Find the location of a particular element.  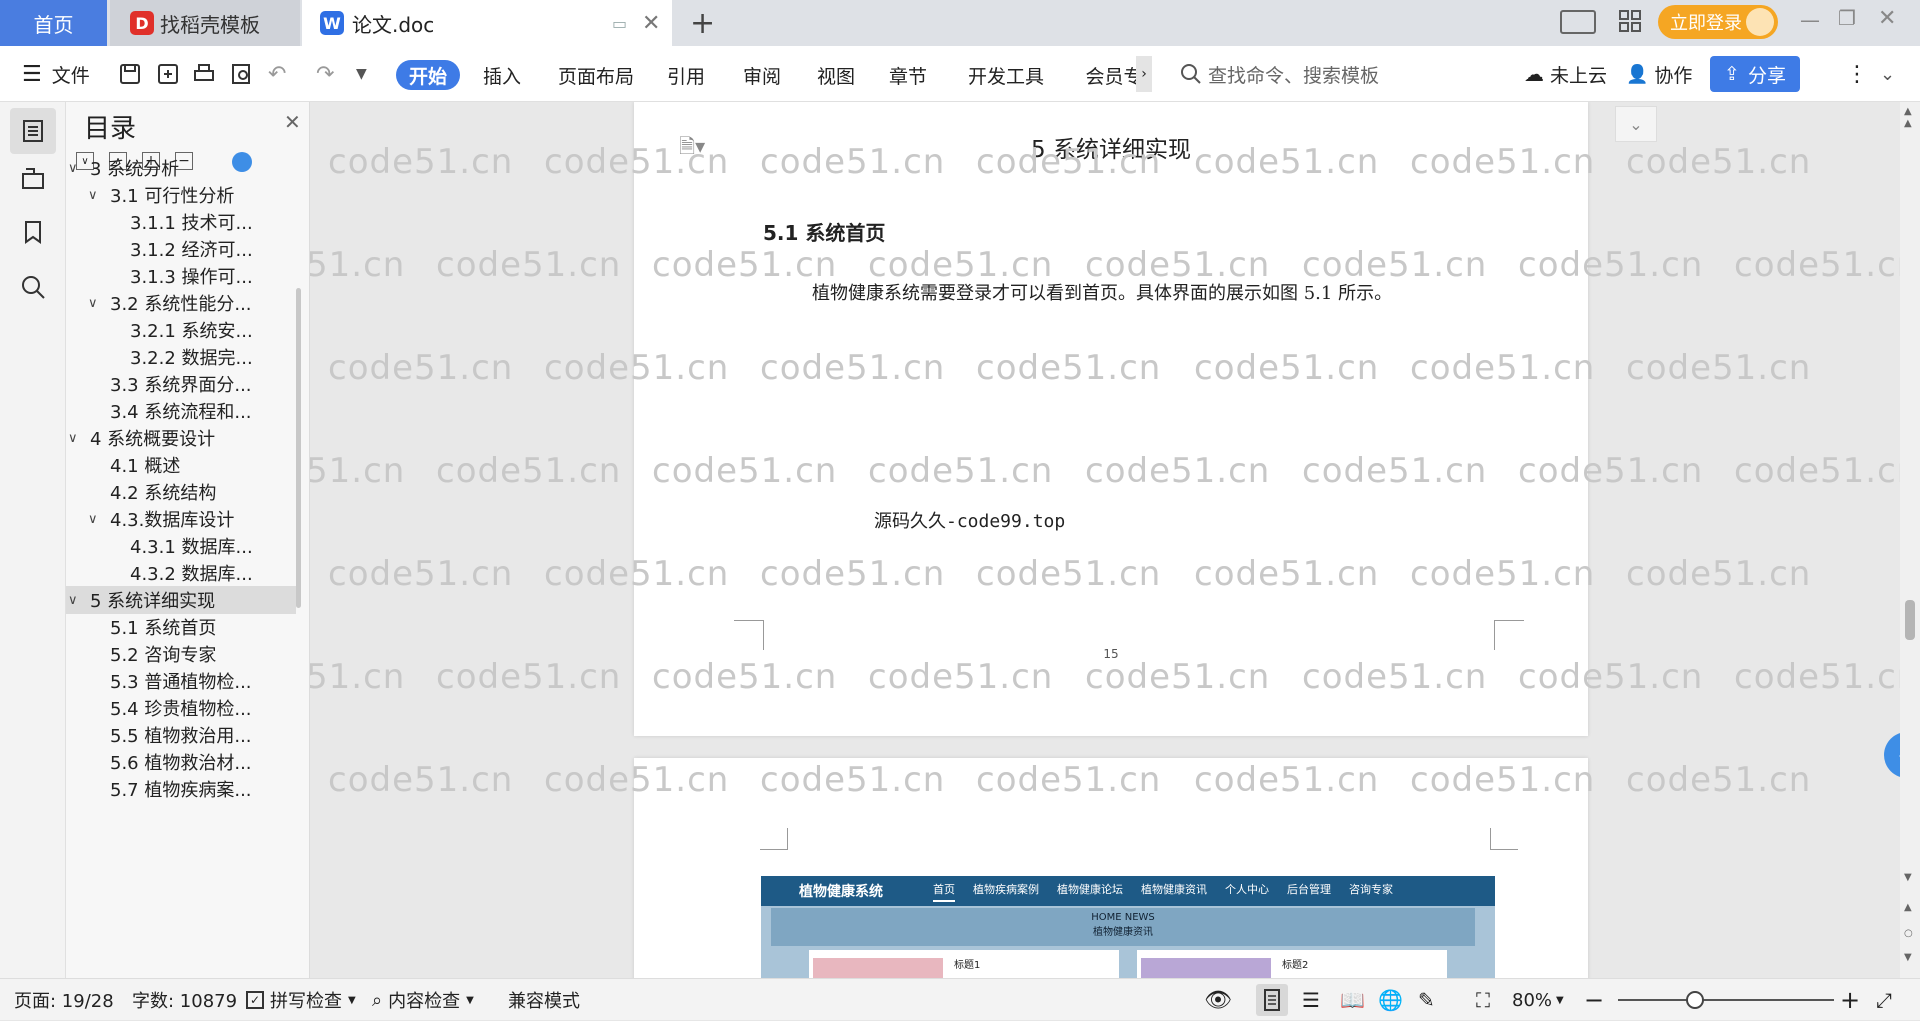

redo-icon: ↷ is located at coordinates (325, 74).